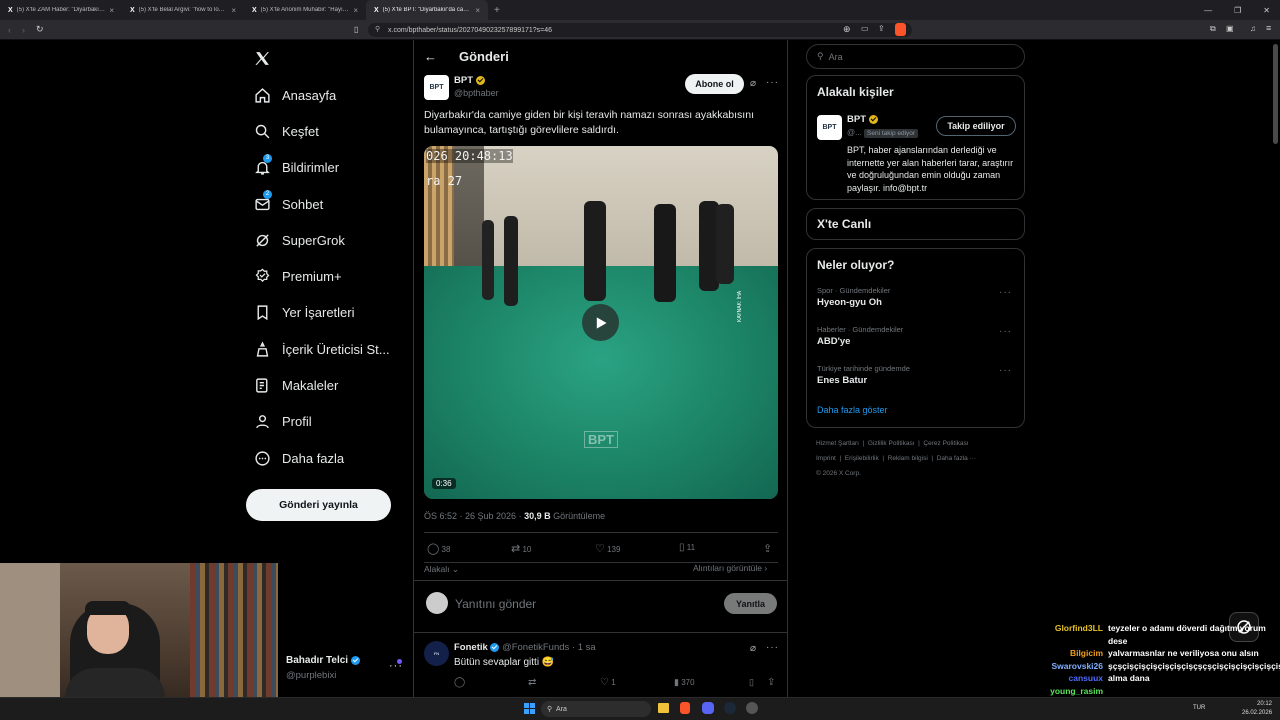 The image size is (1280, 720). I want to click on menu-icon: ≡, so click(1268, 28).